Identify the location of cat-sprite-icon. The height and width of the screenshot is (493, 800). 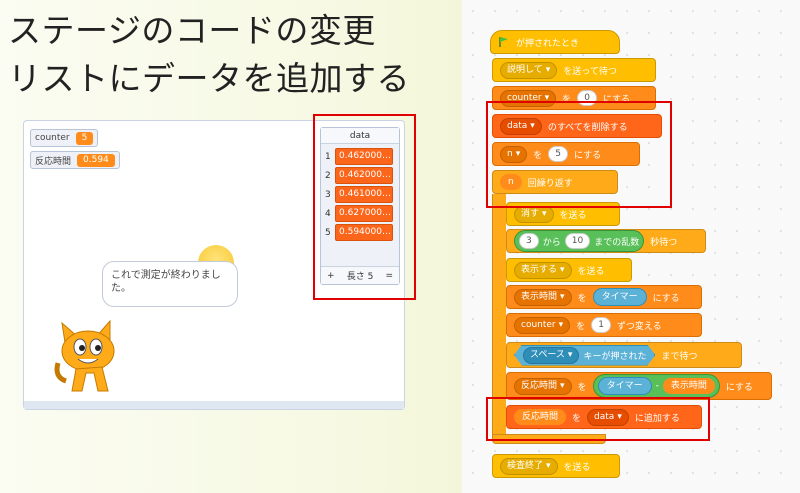
(88, 352).